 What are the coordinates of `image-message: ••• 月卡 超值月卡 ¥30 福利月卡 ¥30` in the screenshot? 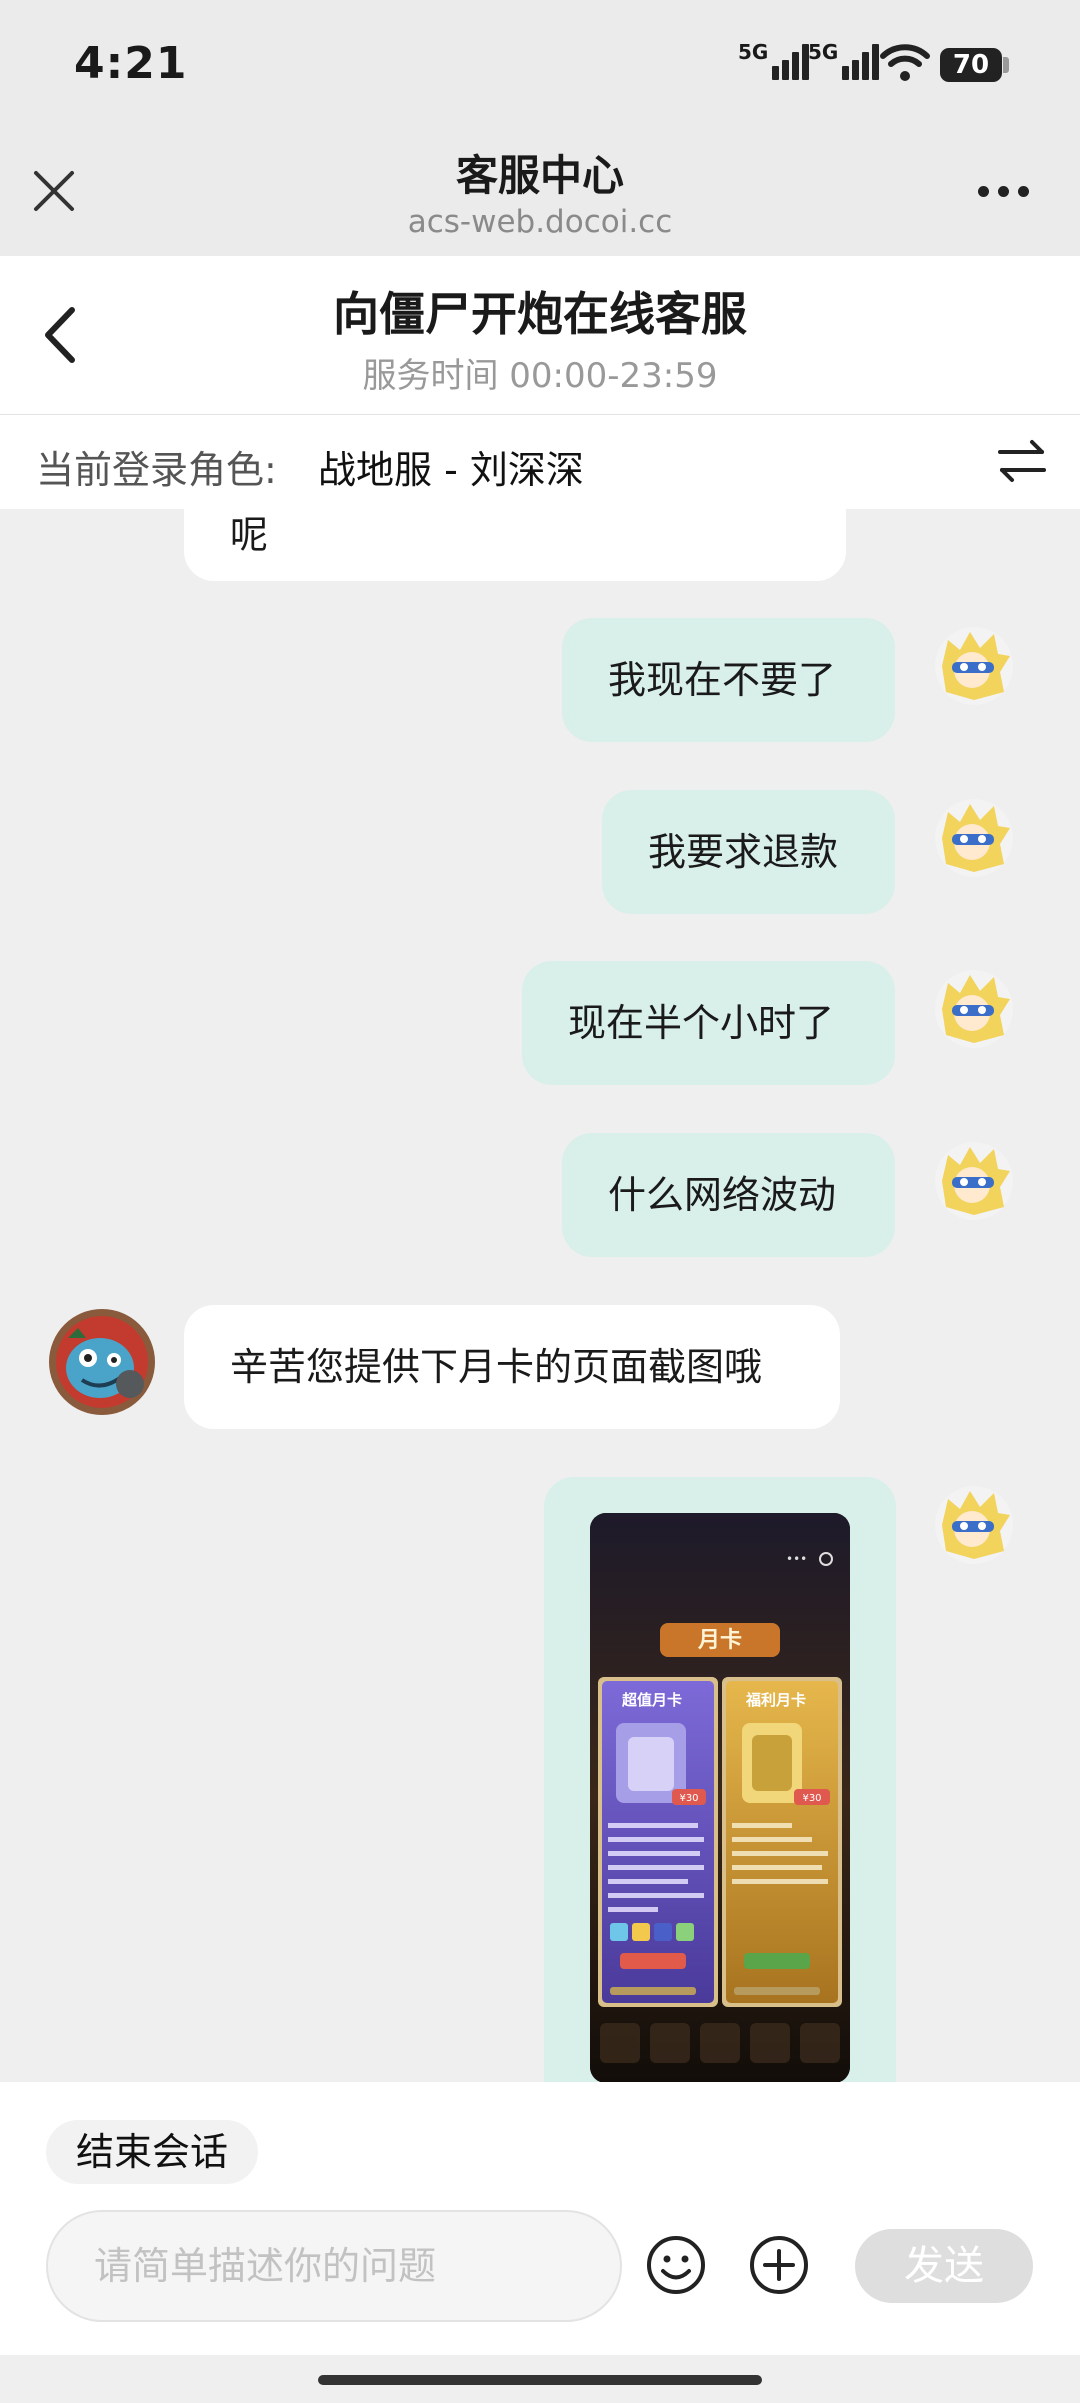 It's located at (720, 1779).